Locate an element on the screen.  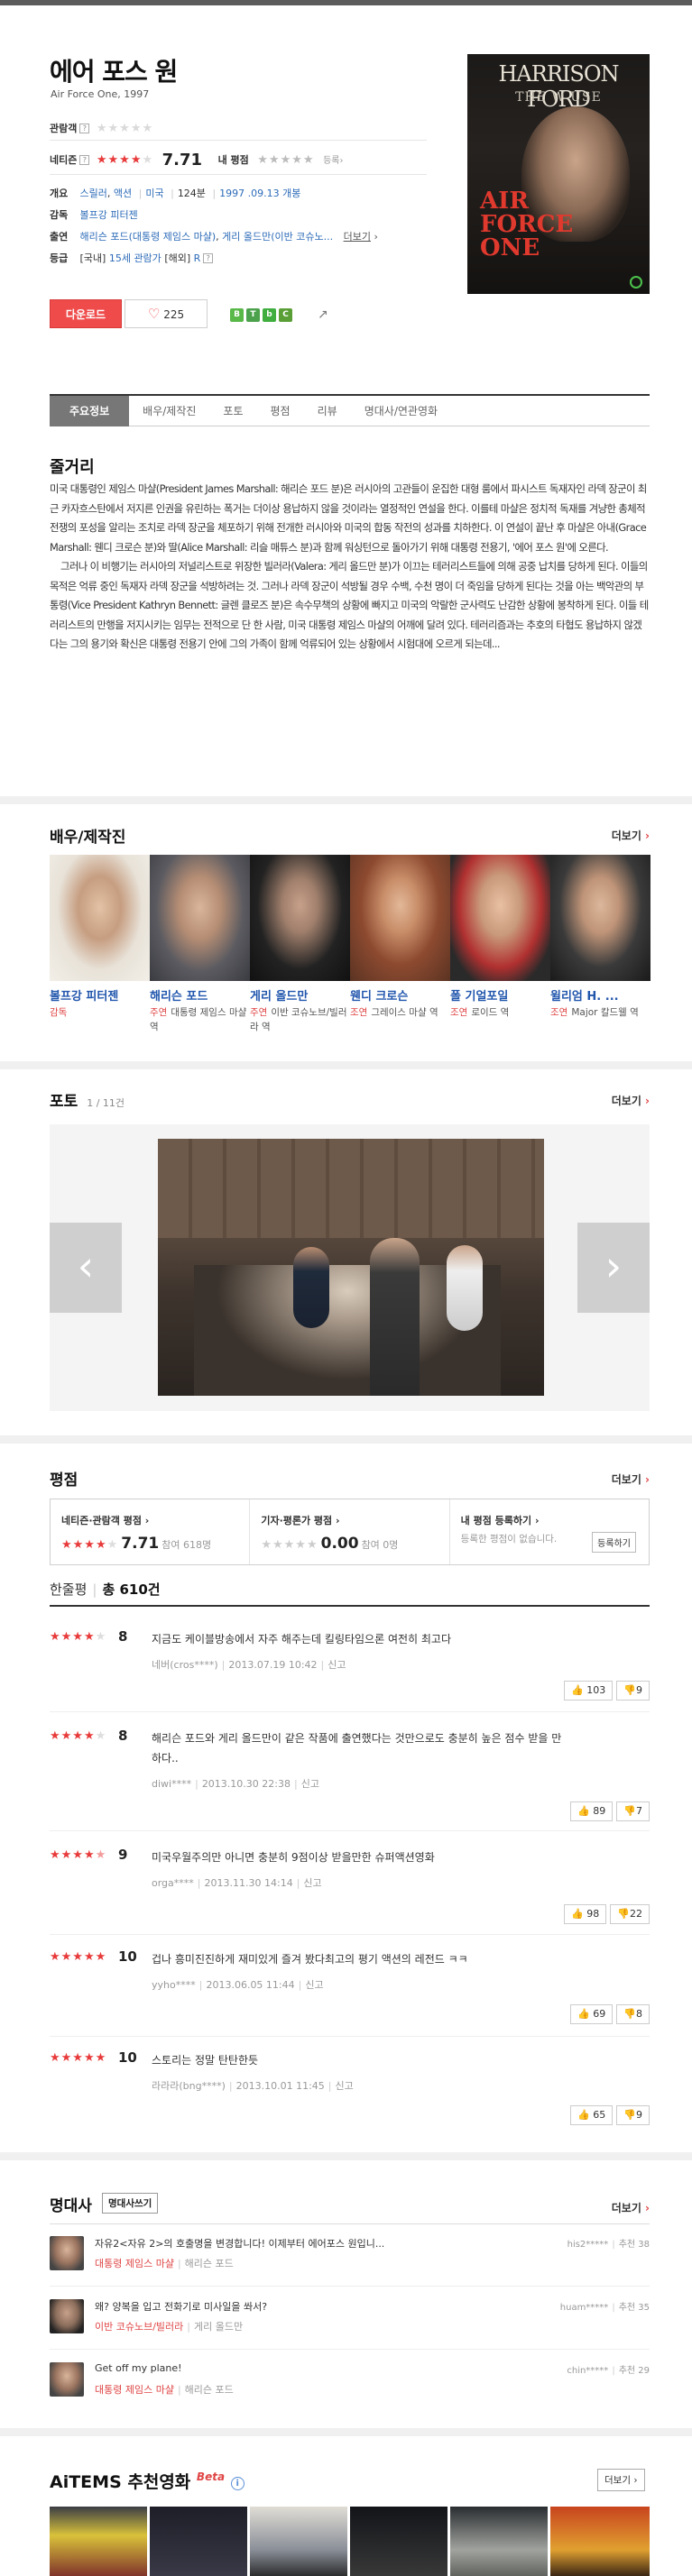
upvote-button: 👍 65 is located at coordinates (592, 2115).